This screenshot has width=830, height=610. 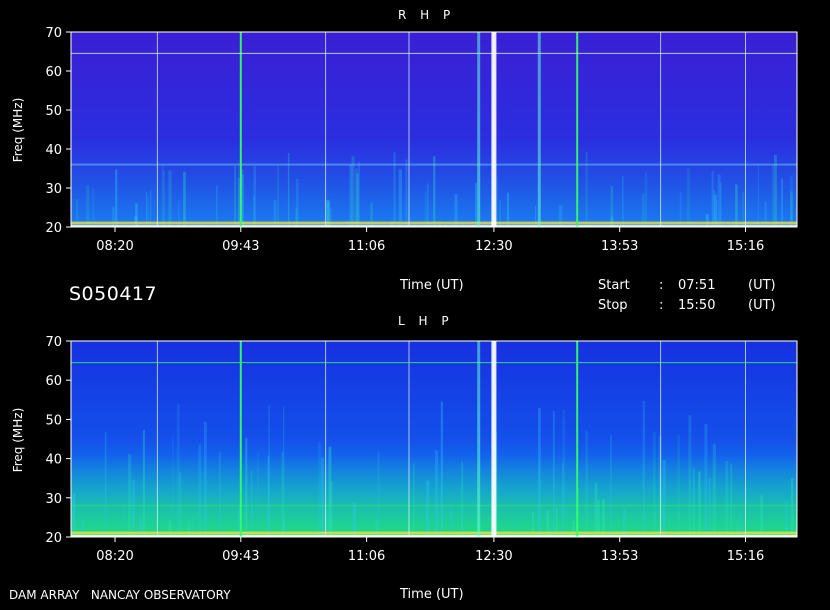 What do you see at coordinates (120, 595) in the screenshot?
I see `observatory-footer: DAM ARRAY NANCAY OBSERVATORY` at bounding box center [120, 595].